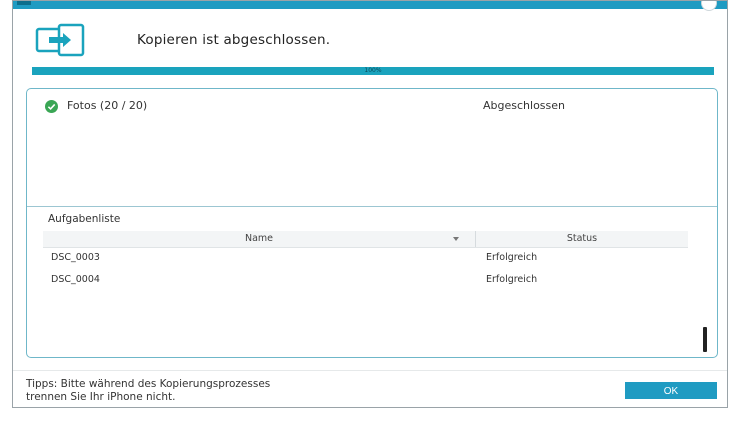  Describe the element at coordinates (101, 397) in the screenshot. I see `tip-line-2: trennen Sie Ihr iPhone nicht.` at that location.